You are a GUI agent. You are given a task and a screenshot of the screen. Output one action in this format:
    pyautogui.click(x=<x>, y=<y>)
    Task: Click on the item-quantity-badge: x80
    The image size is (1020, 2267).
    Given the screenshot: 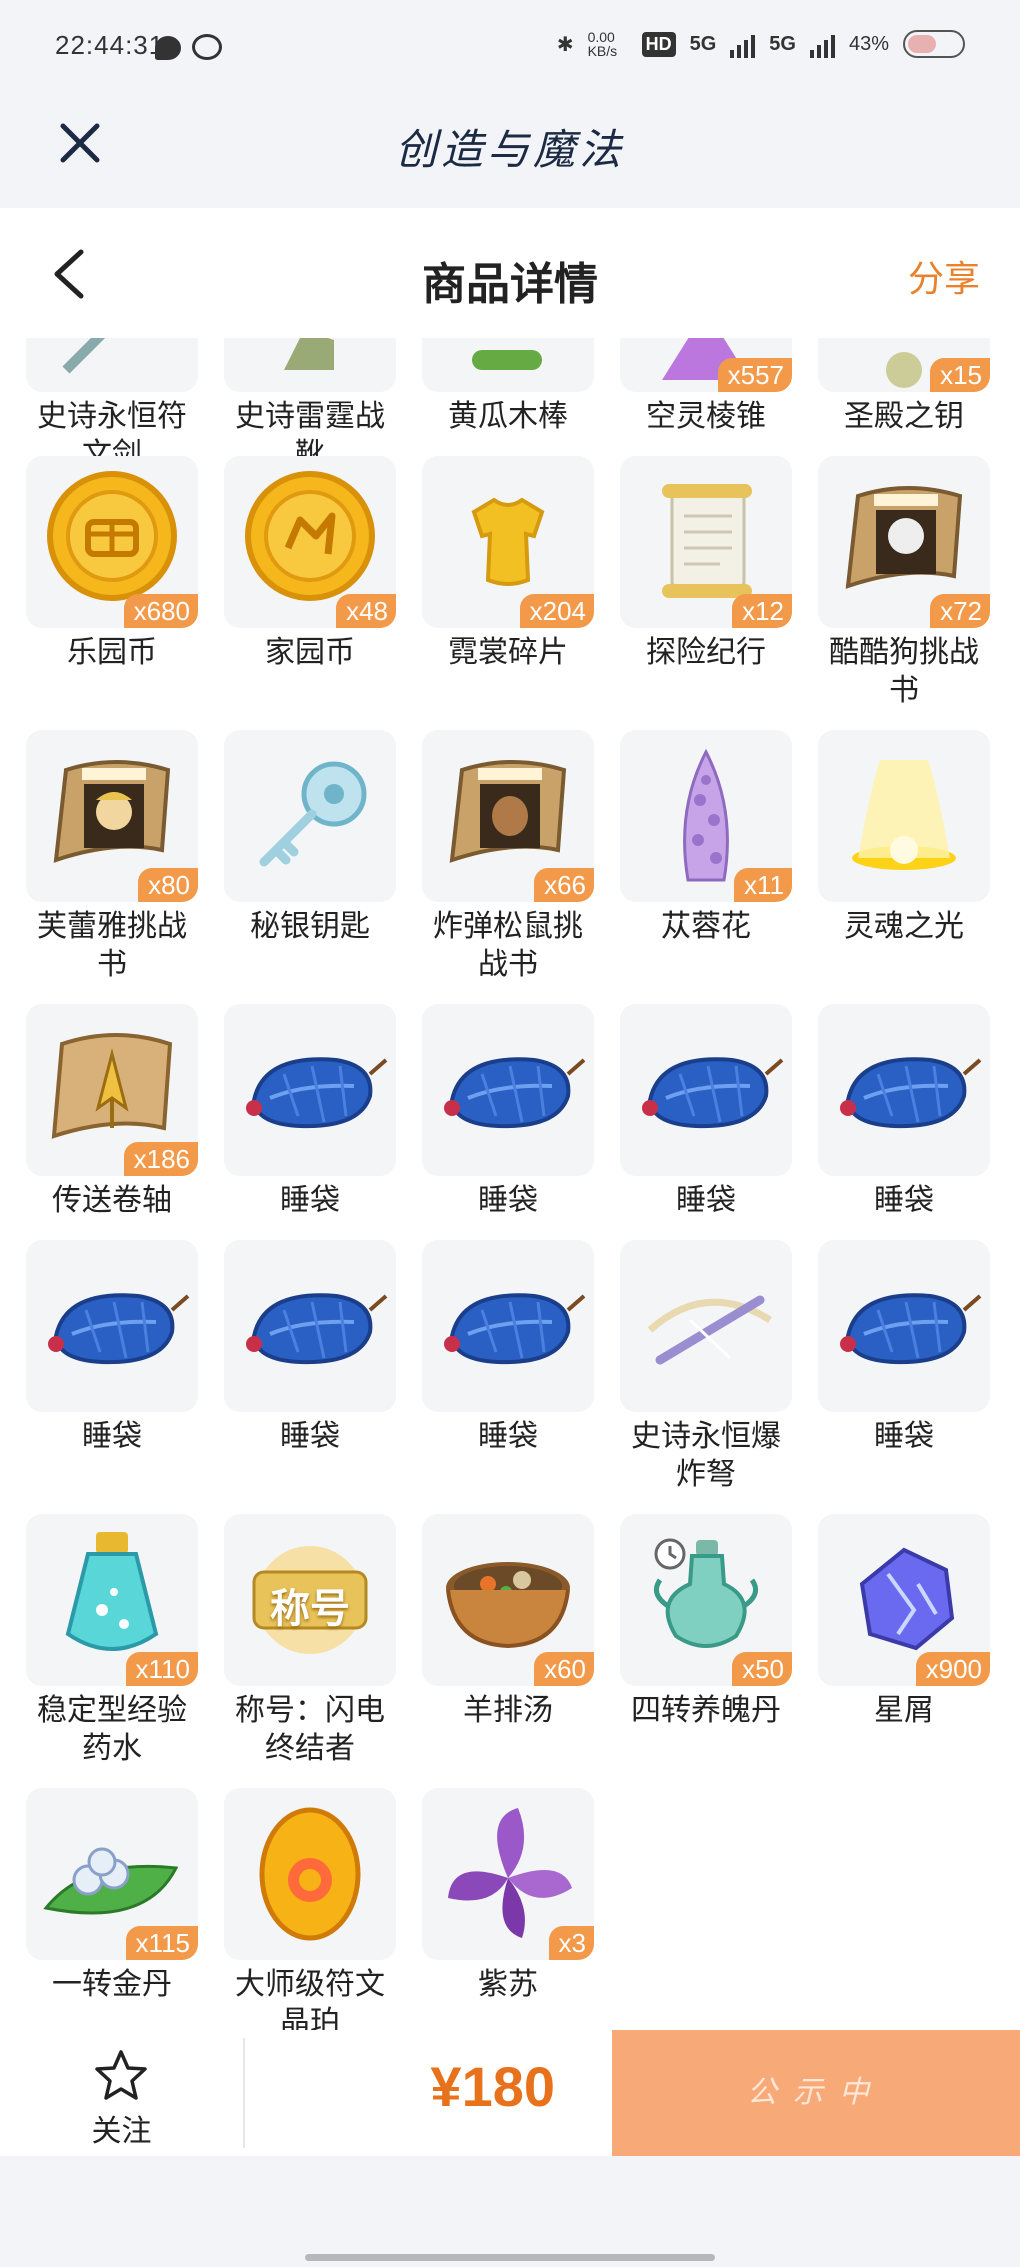 What is the action you would take?
    pyautogui.click(x=168, y=885)
    